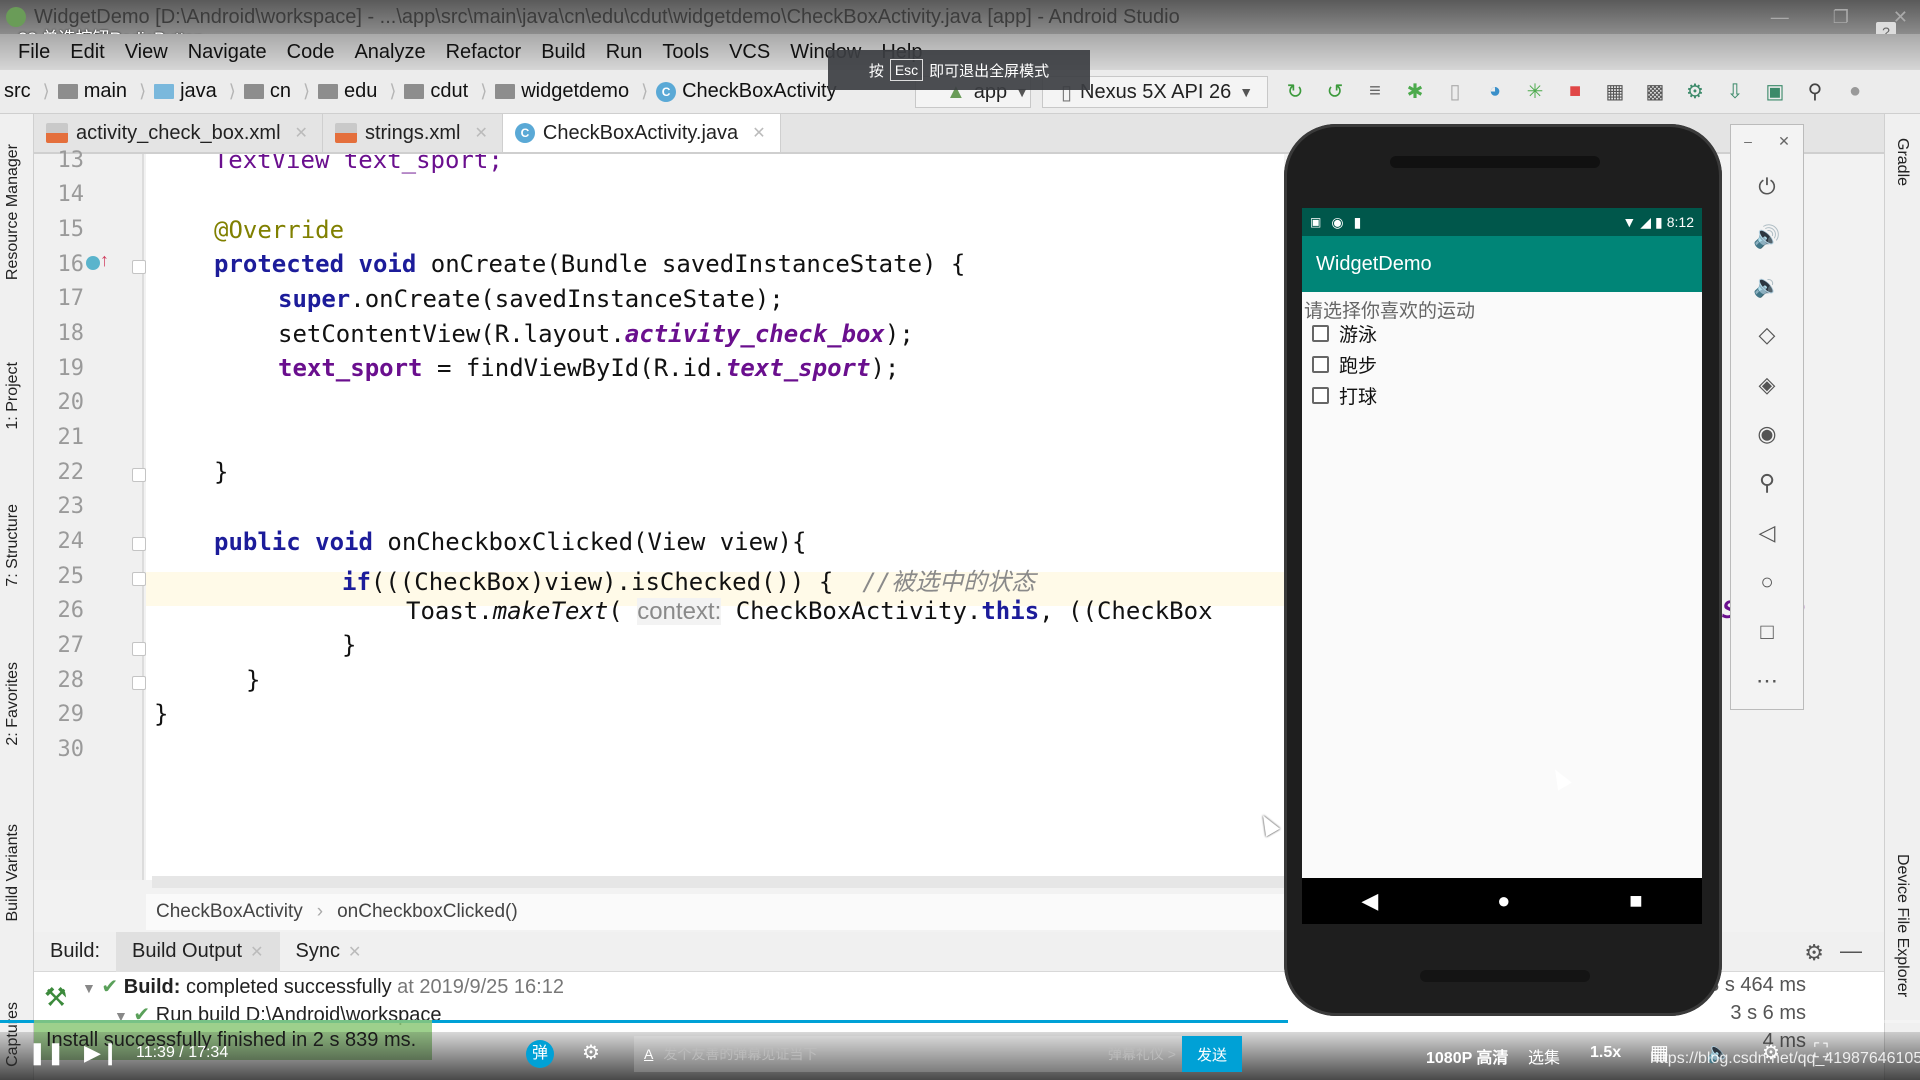 This screenshot has height=1080, width=1920. I want to click on home-nav-icon: ●, so click(1503, 901).